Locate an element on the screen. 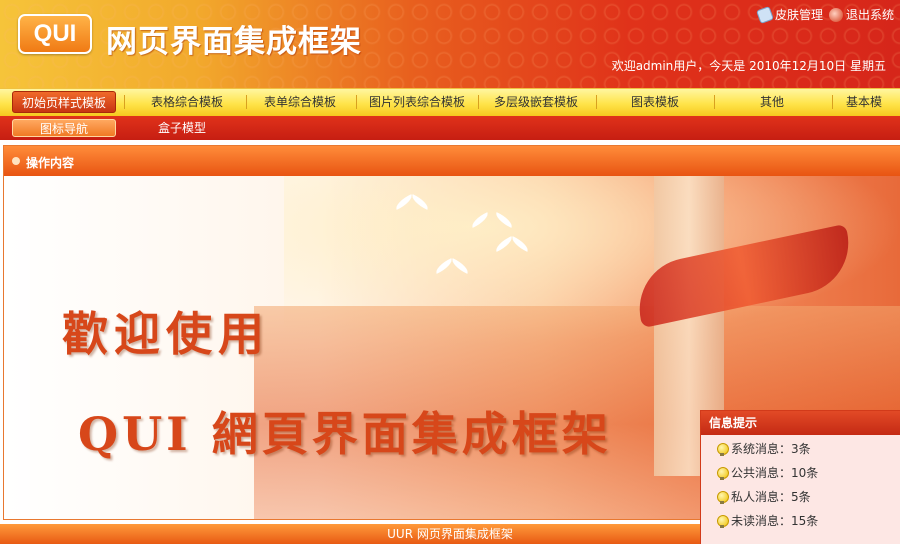  skin-management-label: 皮肤管理 is located at coordinates (798, 15).